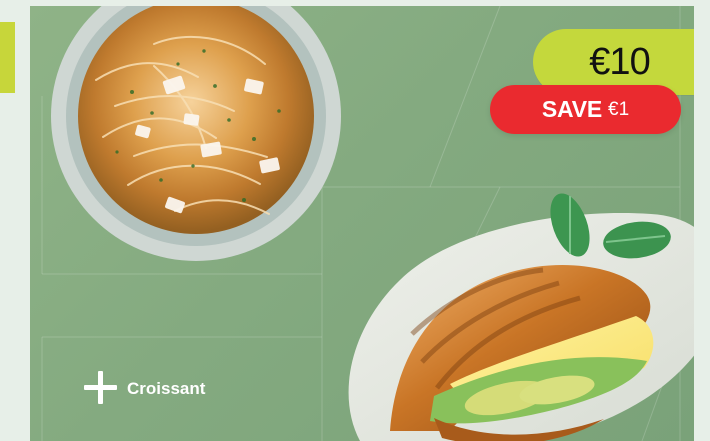  Describe the element at coordinates (166, 388) in the screenshot. I see `addon-label: Croissant` at that location.